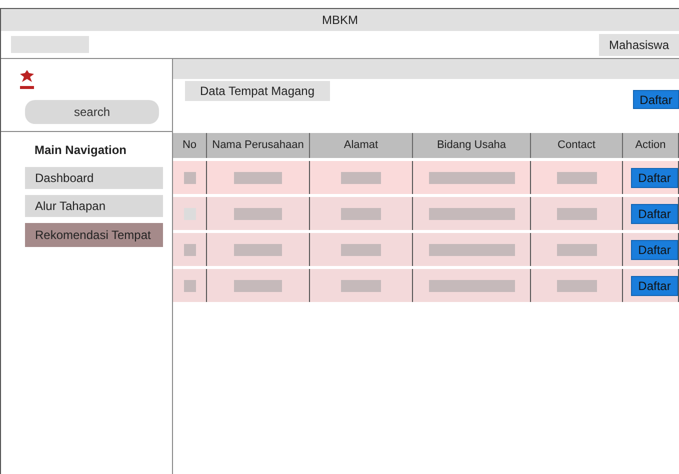 The image size is (679, 474). I want to click on search-field: search, so click(92, 112).